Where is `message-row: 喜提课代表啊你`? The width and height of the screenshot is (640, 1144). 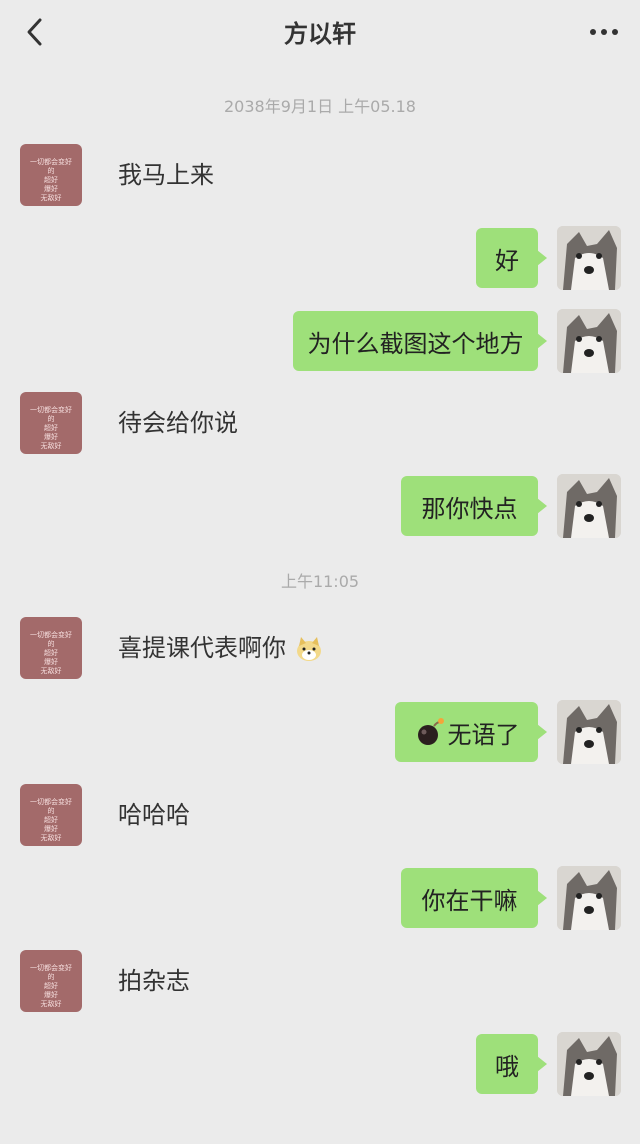 message-row: 喜提课代表啊你 is located at coordinates (221, 648).